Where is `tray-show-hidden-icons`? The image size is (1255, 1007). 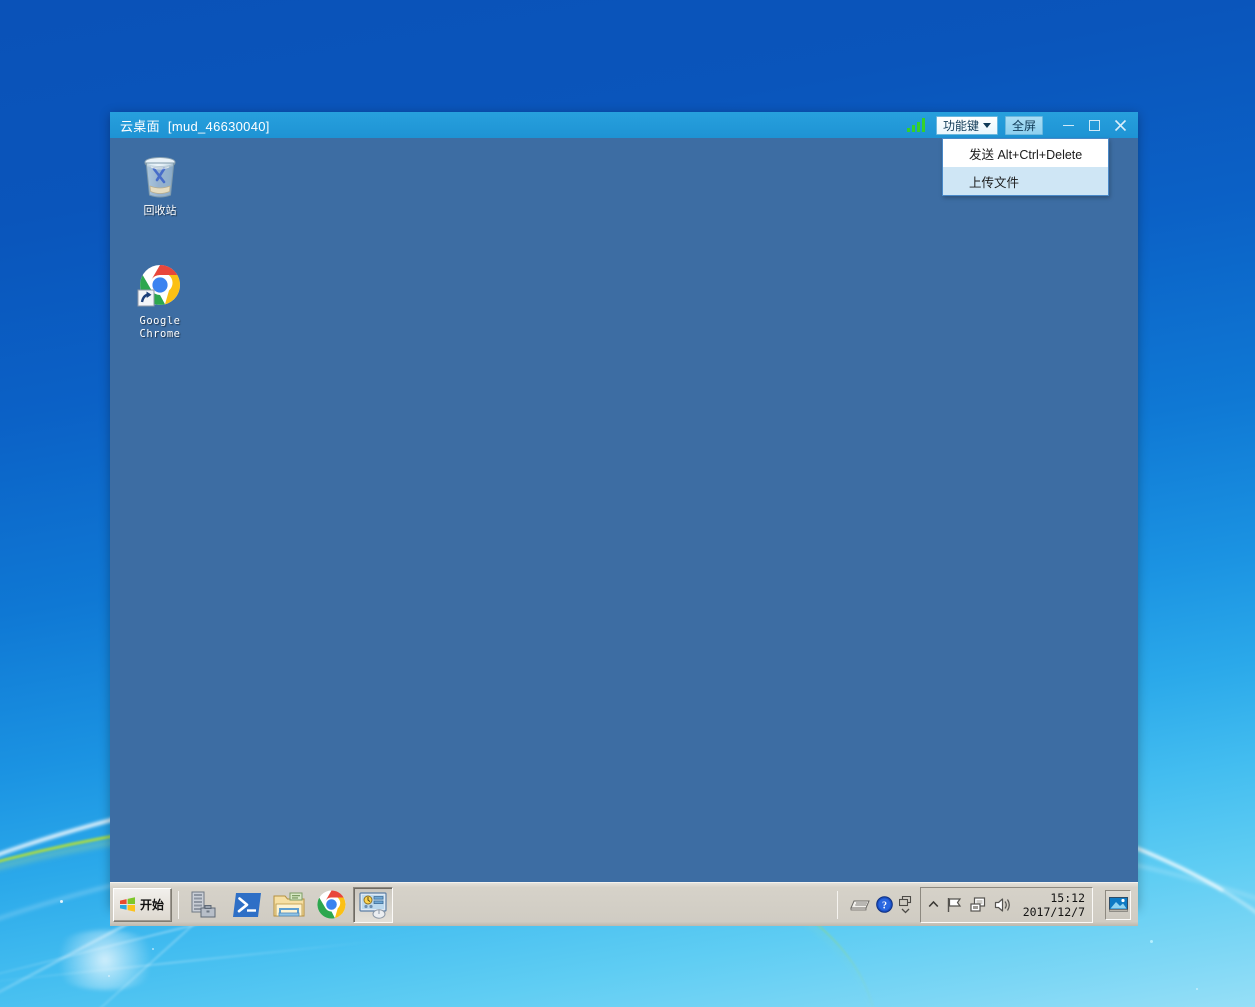 tray-show-hidden-icons is located at coordinates (933, 904).